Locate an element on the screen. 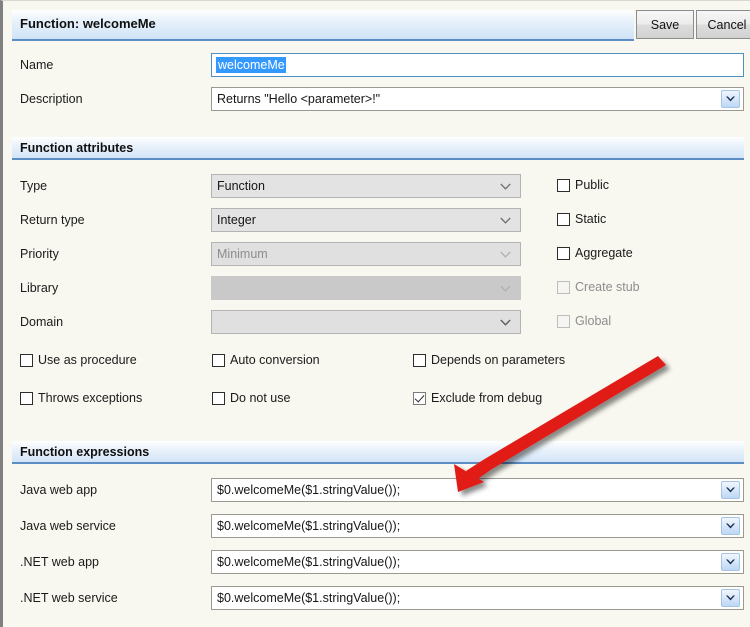 The image size is (750, 627). use-as-procedure-label: Use as procedure is located at coordinates (87, 360).